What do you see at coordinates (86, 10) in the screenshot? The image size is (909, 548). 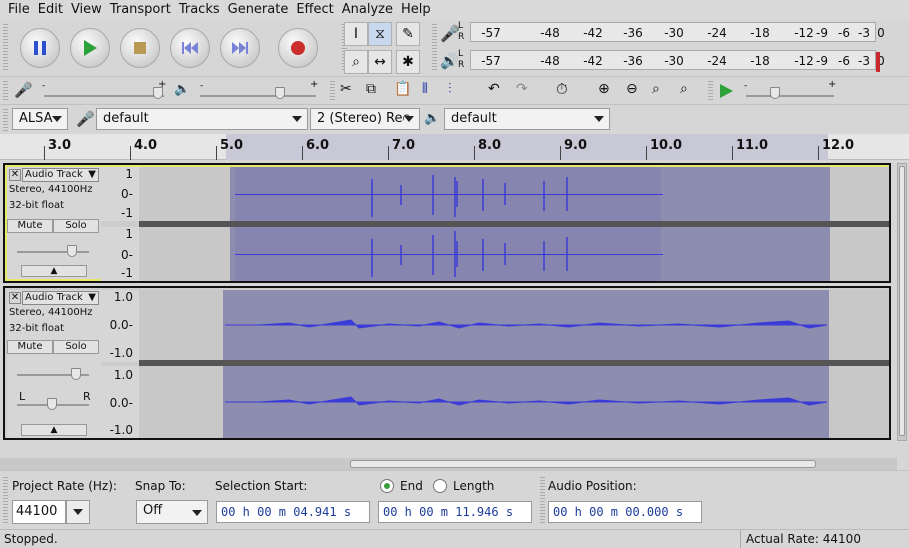 I see `menu-view: View` at bounding box center [86, 10].